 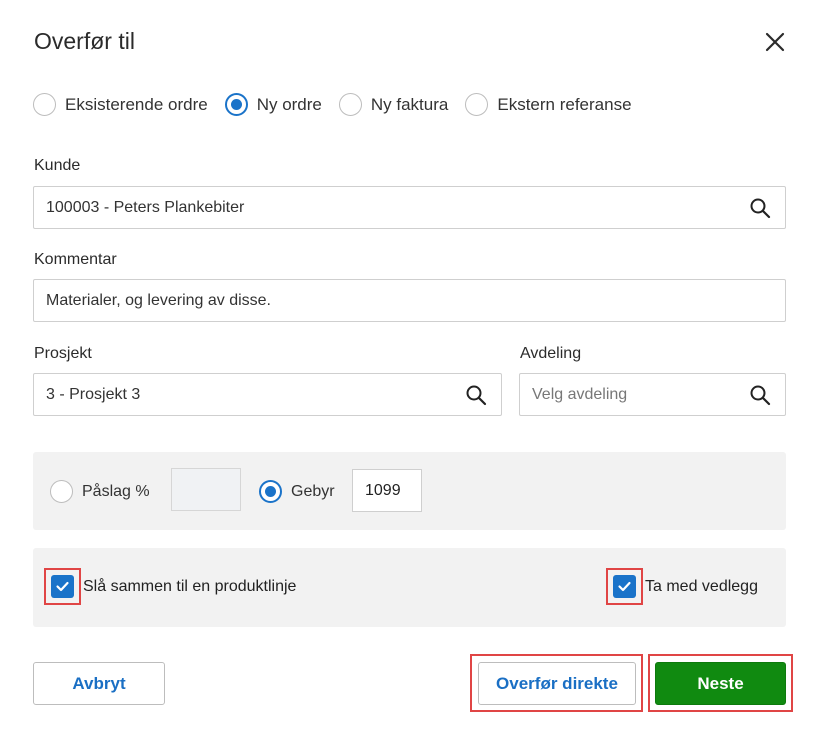 I want to click on merge-checkbox, so click(x=62, y=586).